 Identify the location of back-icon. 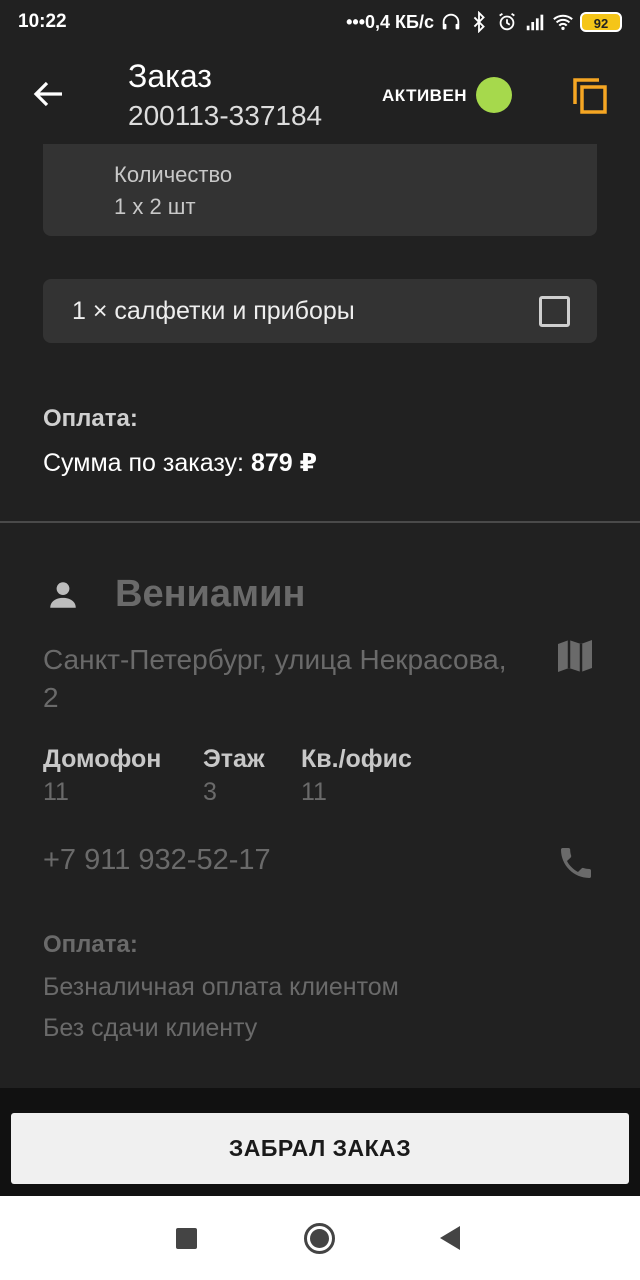
(450, 1238).